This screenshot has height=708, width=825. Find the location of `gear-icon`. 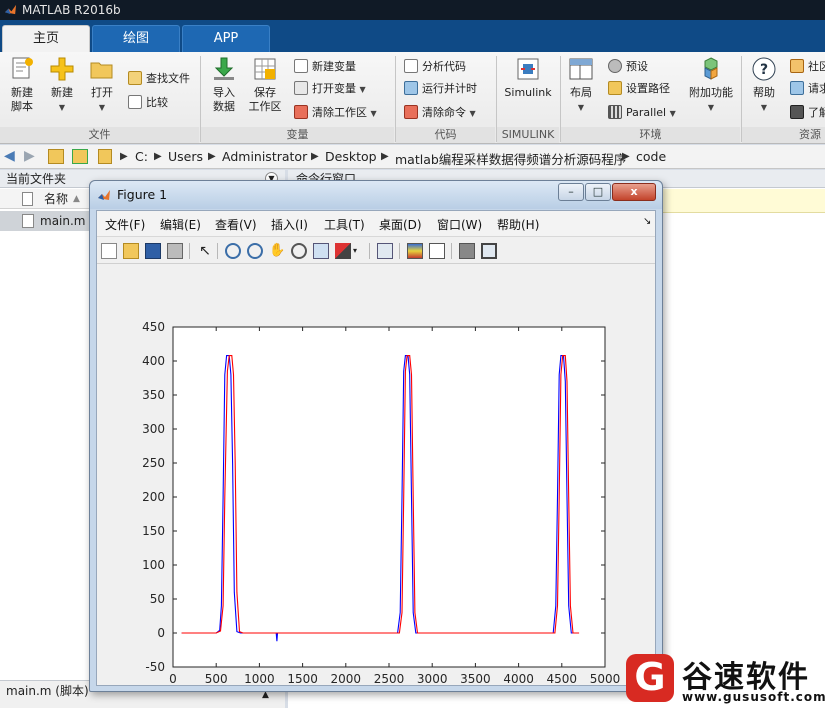

gear-icon is located at coordinates (615, 66).